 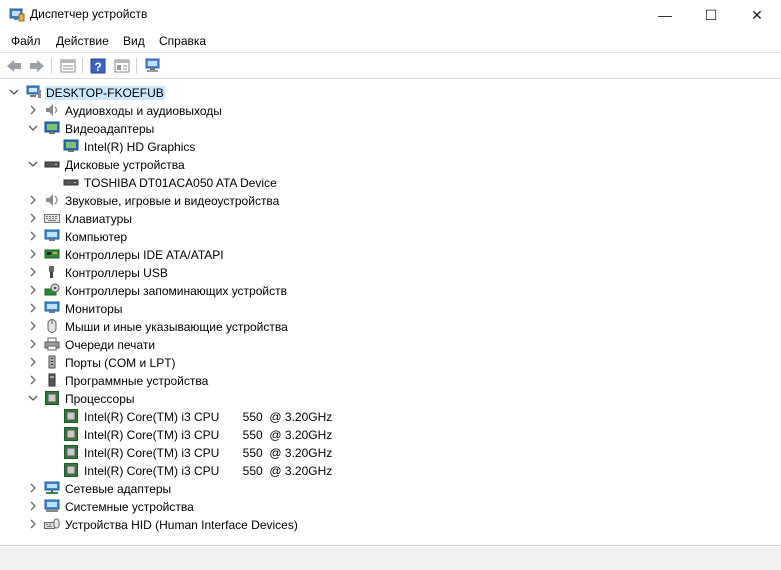 I want to click on node-label: Дисковые устройства, so click(x=125, y=165).